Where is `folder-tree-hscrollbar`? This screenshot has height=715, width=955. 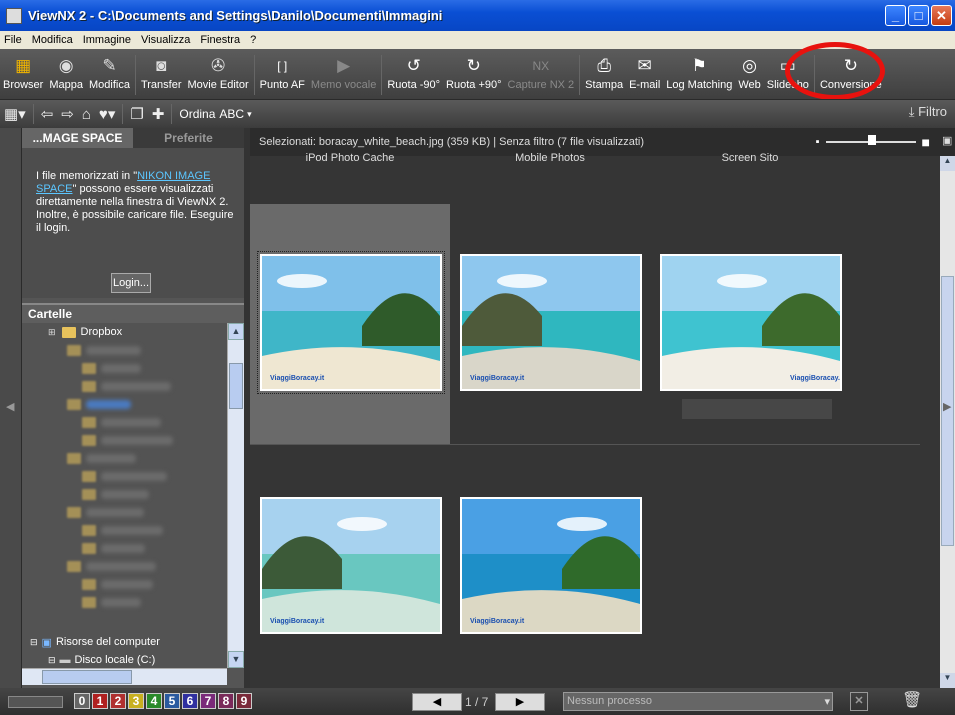 folder-tree-hscrollbar is located at coordinates (124, 676).